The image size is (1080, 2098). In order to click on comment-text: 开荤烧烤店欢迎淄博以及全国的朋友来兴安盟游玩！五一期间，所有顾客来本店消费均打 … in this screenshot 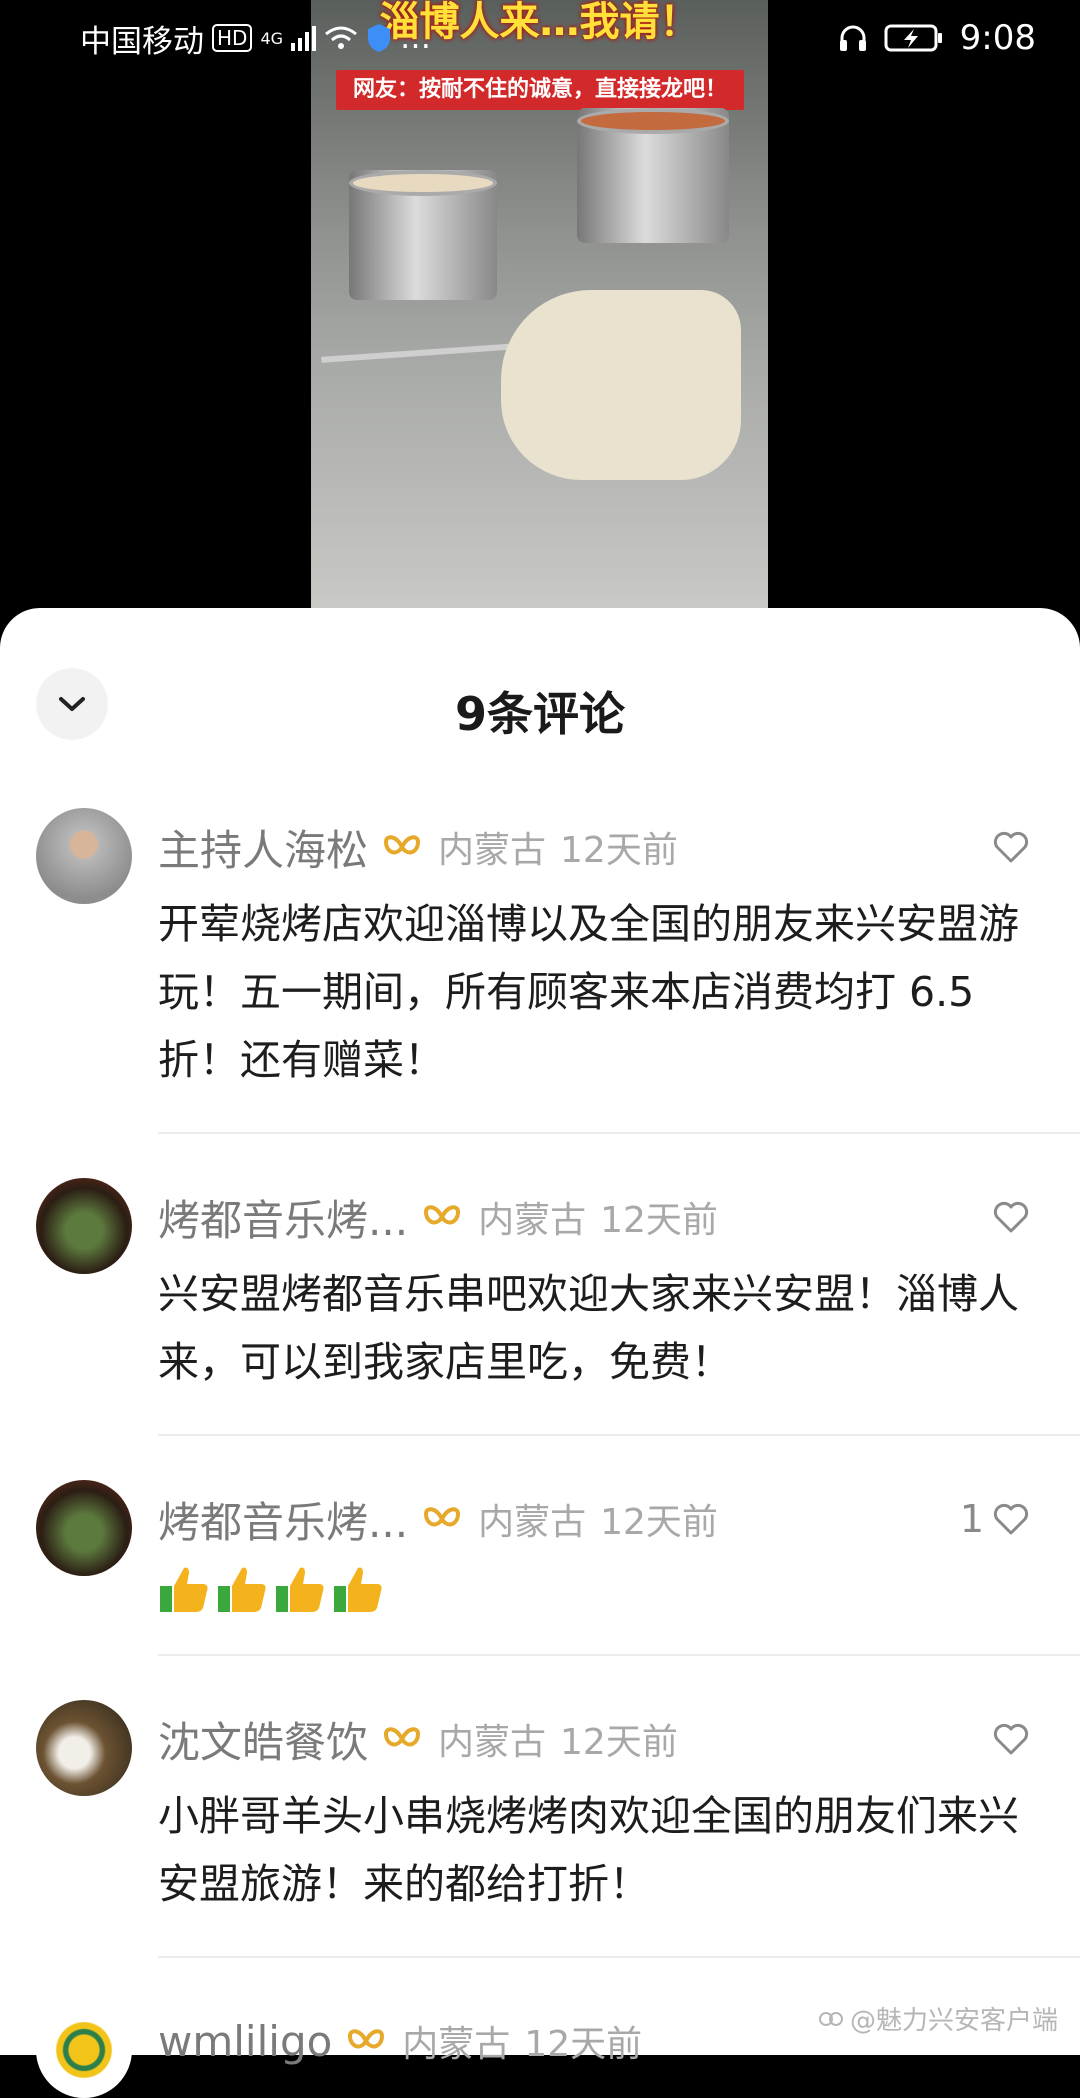, I will do `click(588, 992)`.